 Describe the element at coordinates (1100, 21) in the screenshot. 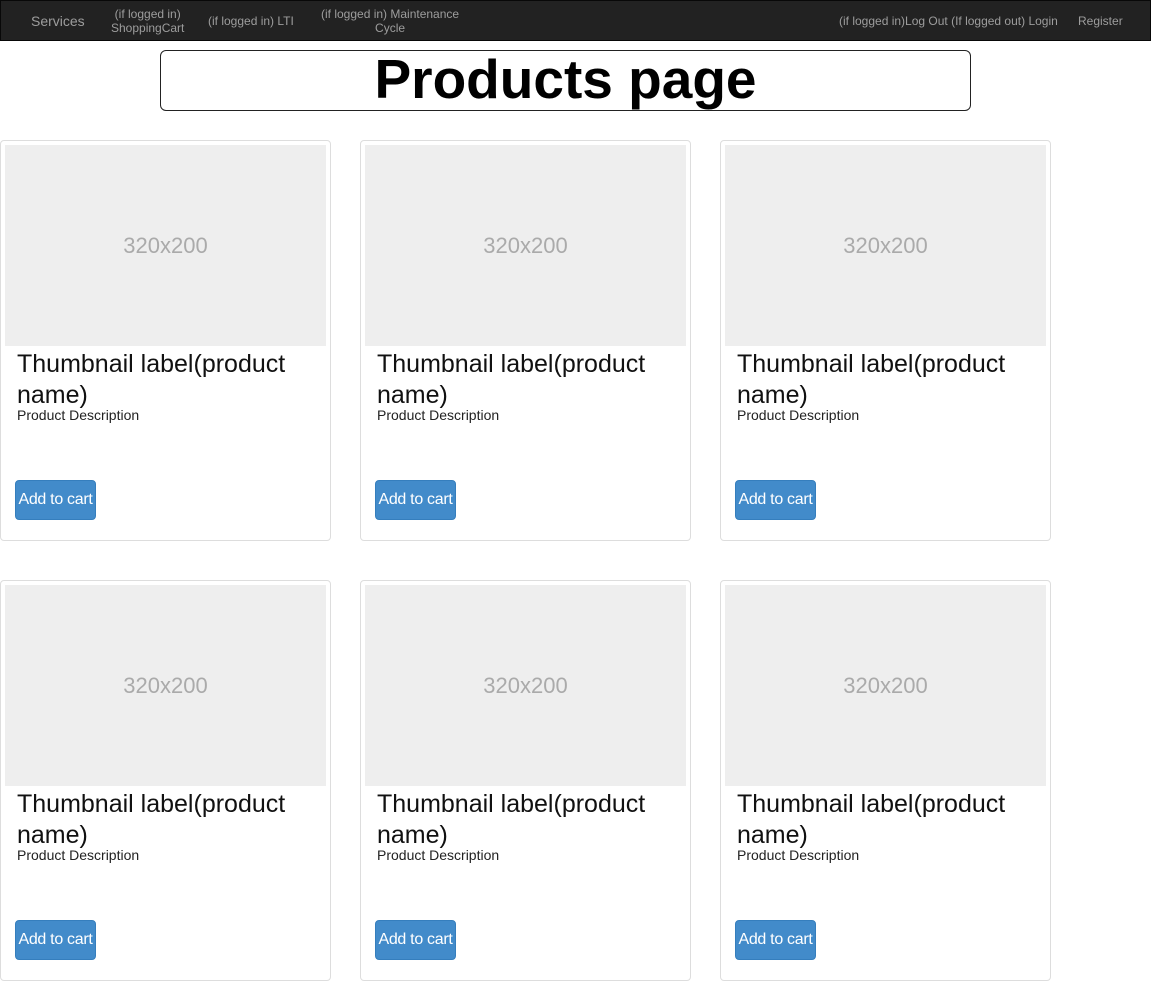

I see `nav-link-register: Register` at that location.